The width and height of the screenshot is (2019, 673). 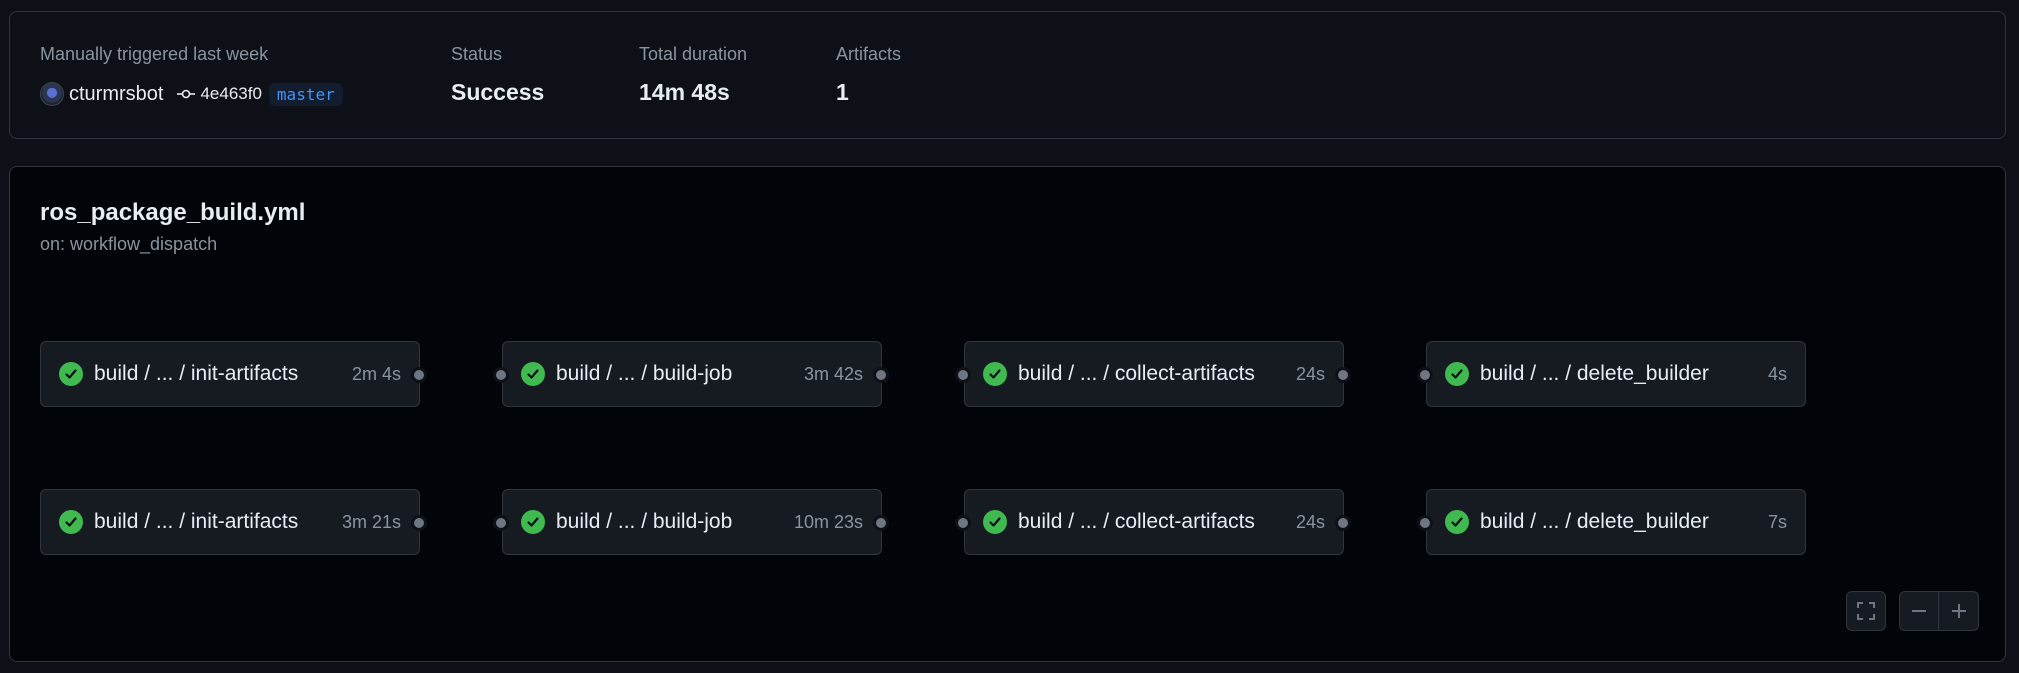 I want to click on trigger-row: cturmrsbot 4e463f0 master, so click(x=191, y=94).